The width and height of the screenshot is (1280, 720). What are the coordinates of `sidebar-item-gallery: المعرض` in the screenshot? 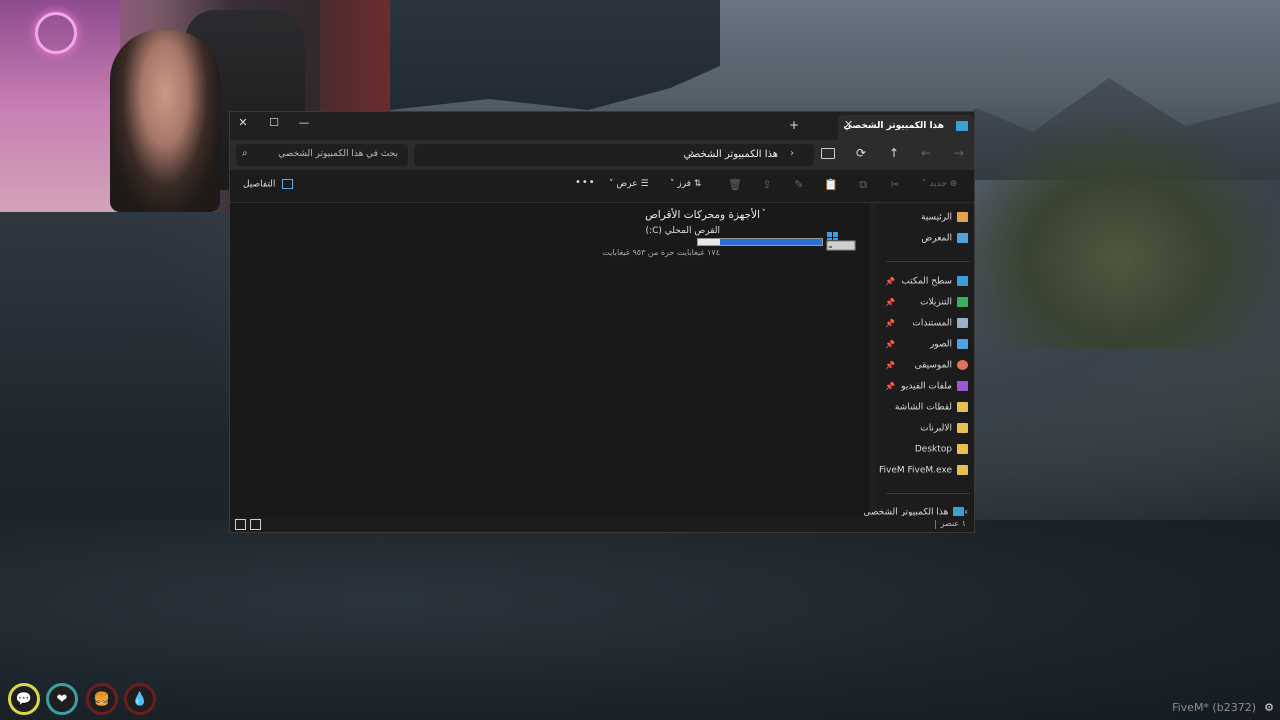 It's located at (944, 240).